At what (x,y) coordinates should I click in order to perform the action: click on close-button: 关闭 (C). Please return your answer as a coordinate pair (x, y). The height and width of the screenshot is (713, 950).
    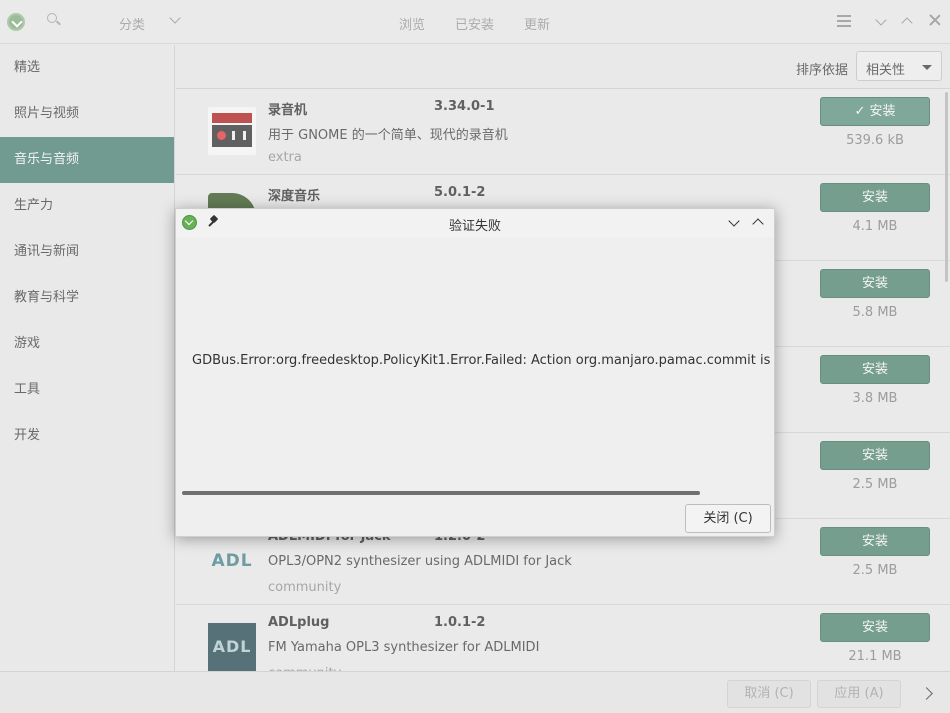
    Looking at the image, I should click on (728, 518).